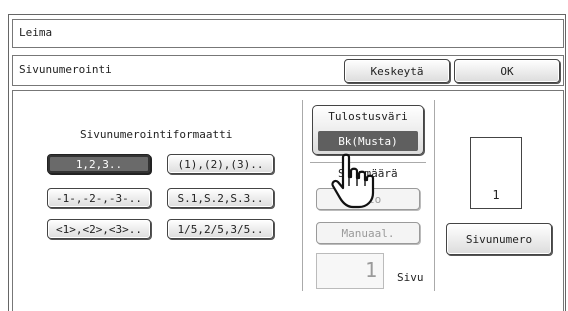 This screenshot has width=568, height=311. I want to click on ok-button: OK, so click(507, 71).